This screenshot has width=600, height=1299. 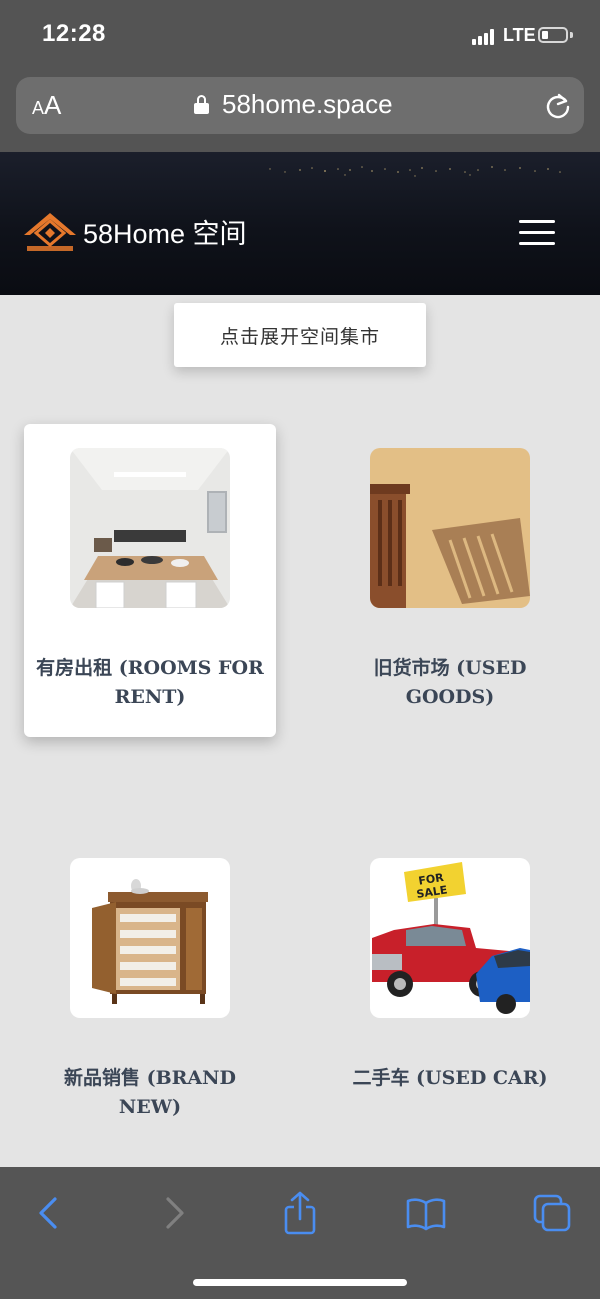 What do you see at coordinates (150, 1093) in the screenshot?
I see `category-label: 新品销售 (BRAND NEW)` at bounding box center [150, 1093].